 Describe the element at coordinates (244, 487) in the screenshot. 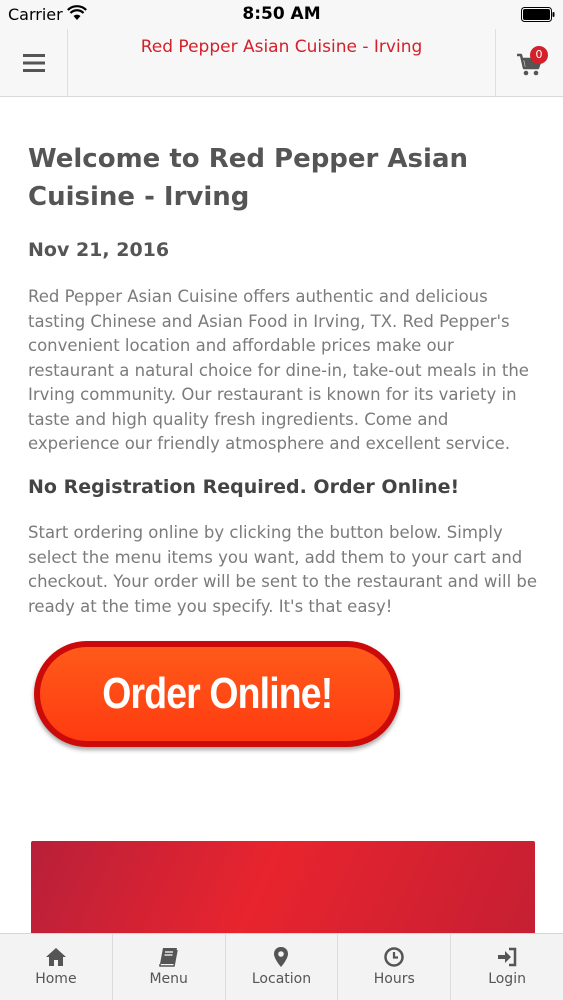

I see `order-subheading: No Registration Required. Order Online!` at that location.